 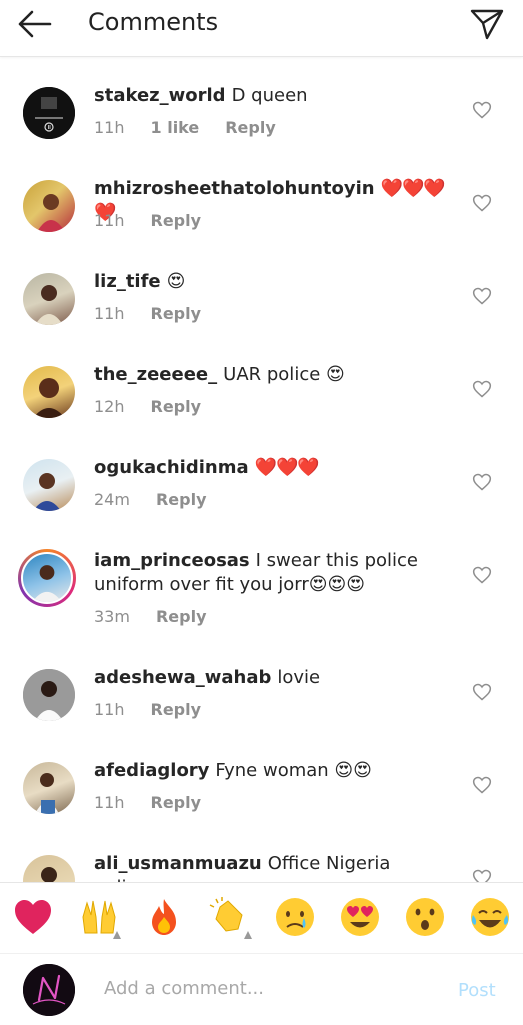 What do you see at coordinates (360, 917) in the screenshot?
I see `heart-eyes-icon` at bounding box center [360, 917].